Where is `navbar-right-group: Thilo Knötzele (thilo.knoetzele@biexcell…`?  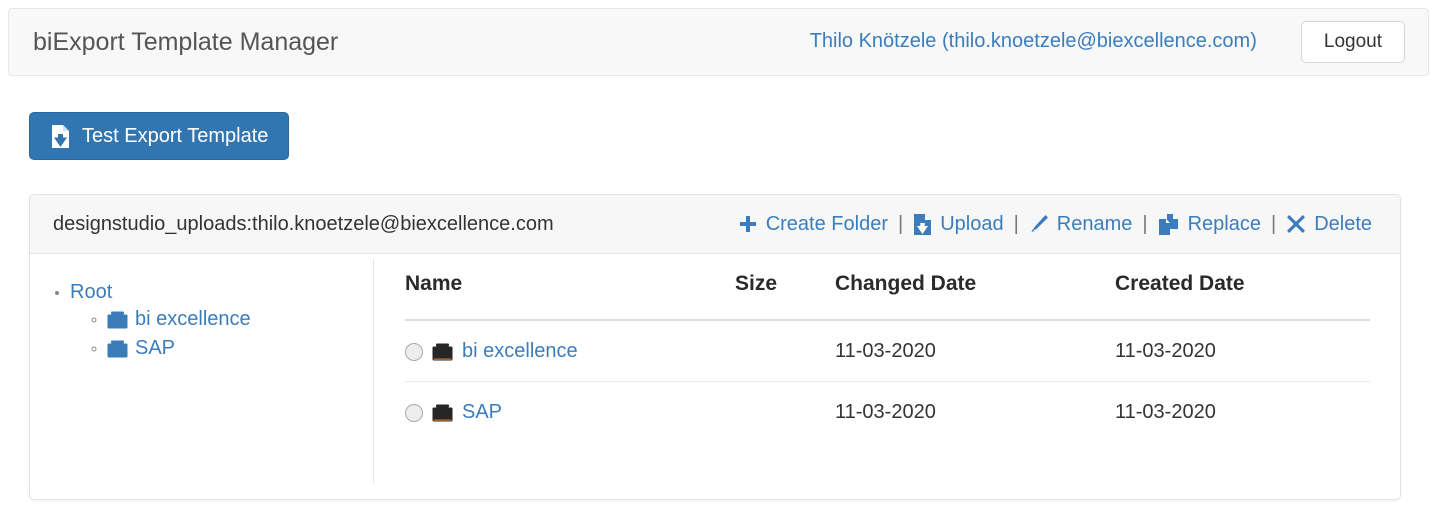 navbar-right-group: Thilo Knötzele (thilo.knoetzele@biexcell… is located at coordinates (1107, 42).